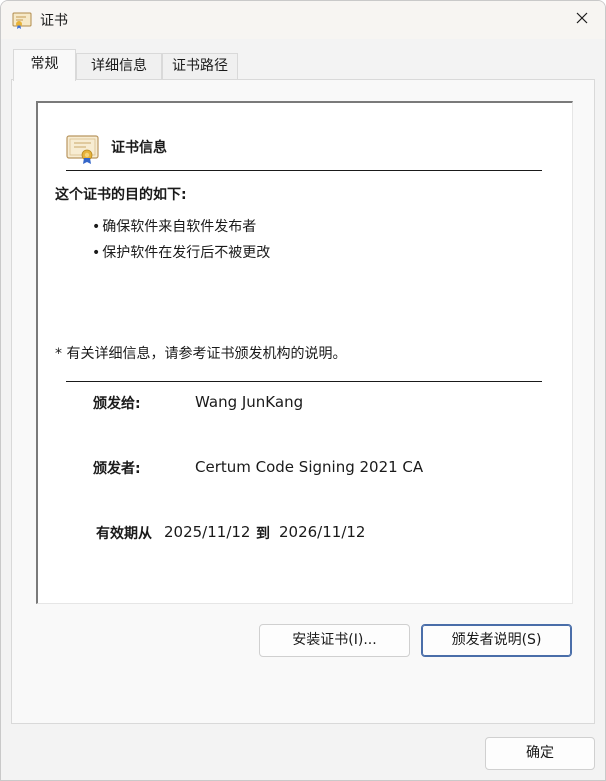 The width and height of the screenshot is (606, 781). I want to click on issued-to-label: 颁发给:, so click(117, 404).